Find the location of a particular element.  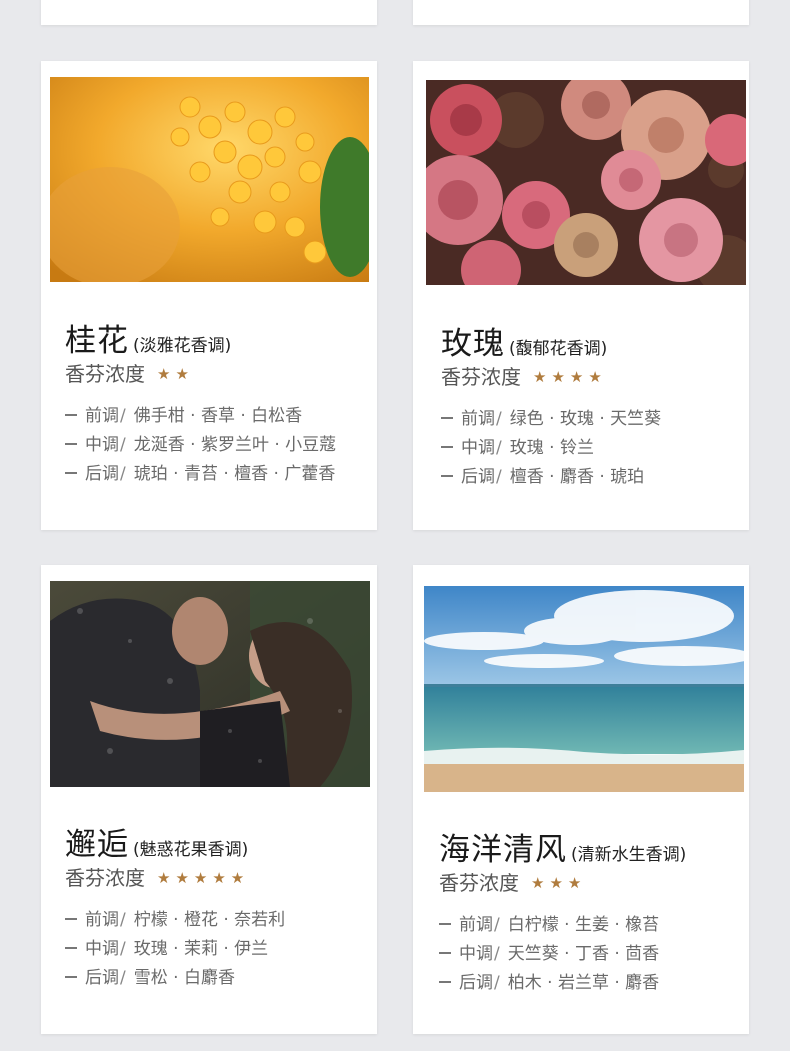

note-value: 龙涎香 · 紫罗兰叶 · 小豆蔻 is located at coordinates (235, 445).